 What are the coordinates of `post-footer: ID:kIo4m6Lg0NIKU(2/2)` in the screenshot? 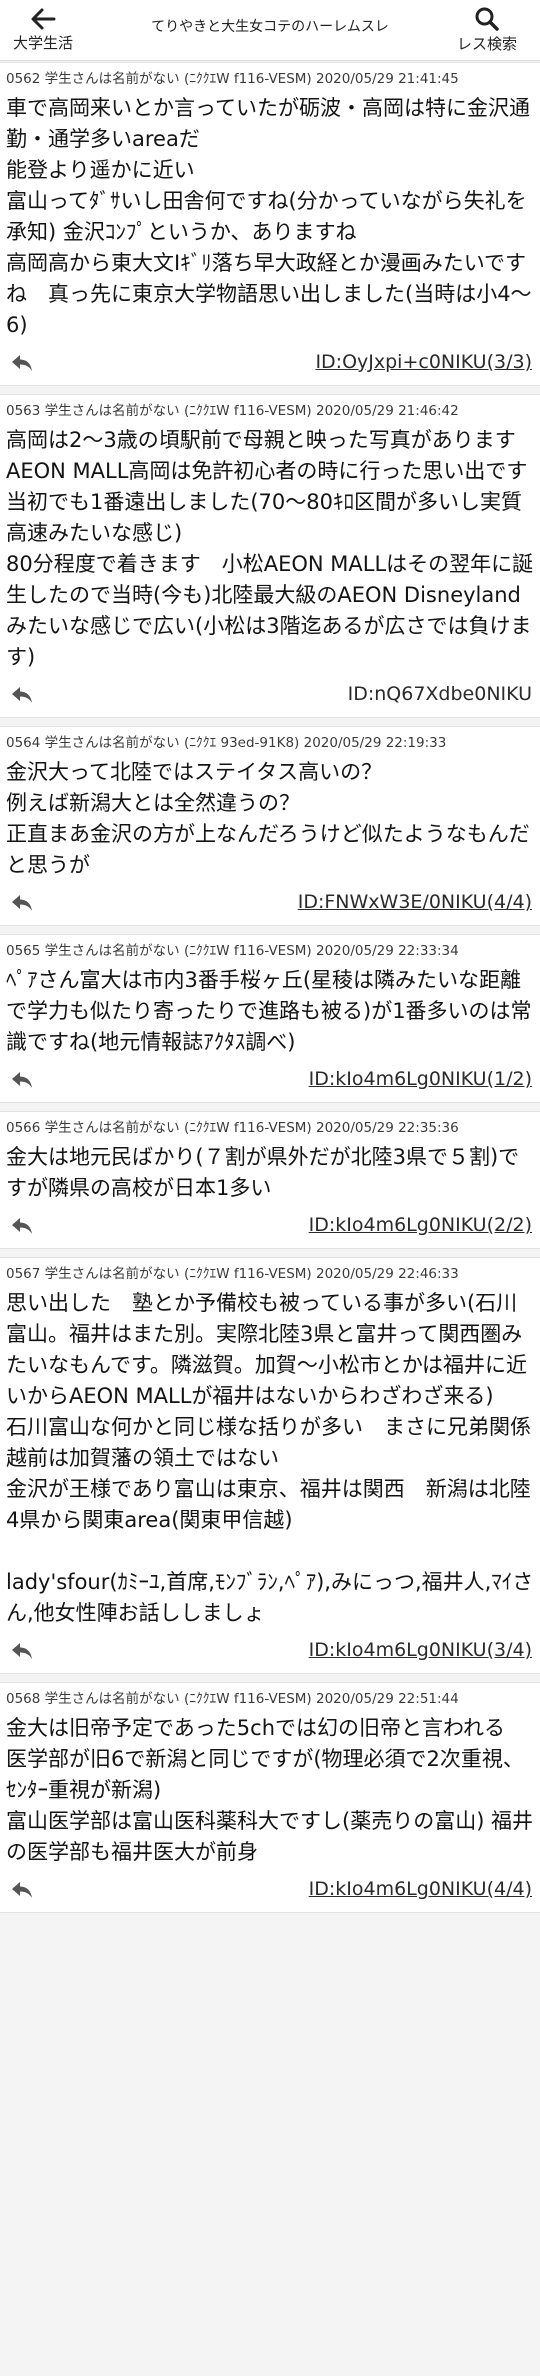 It's located at (270, 1226).